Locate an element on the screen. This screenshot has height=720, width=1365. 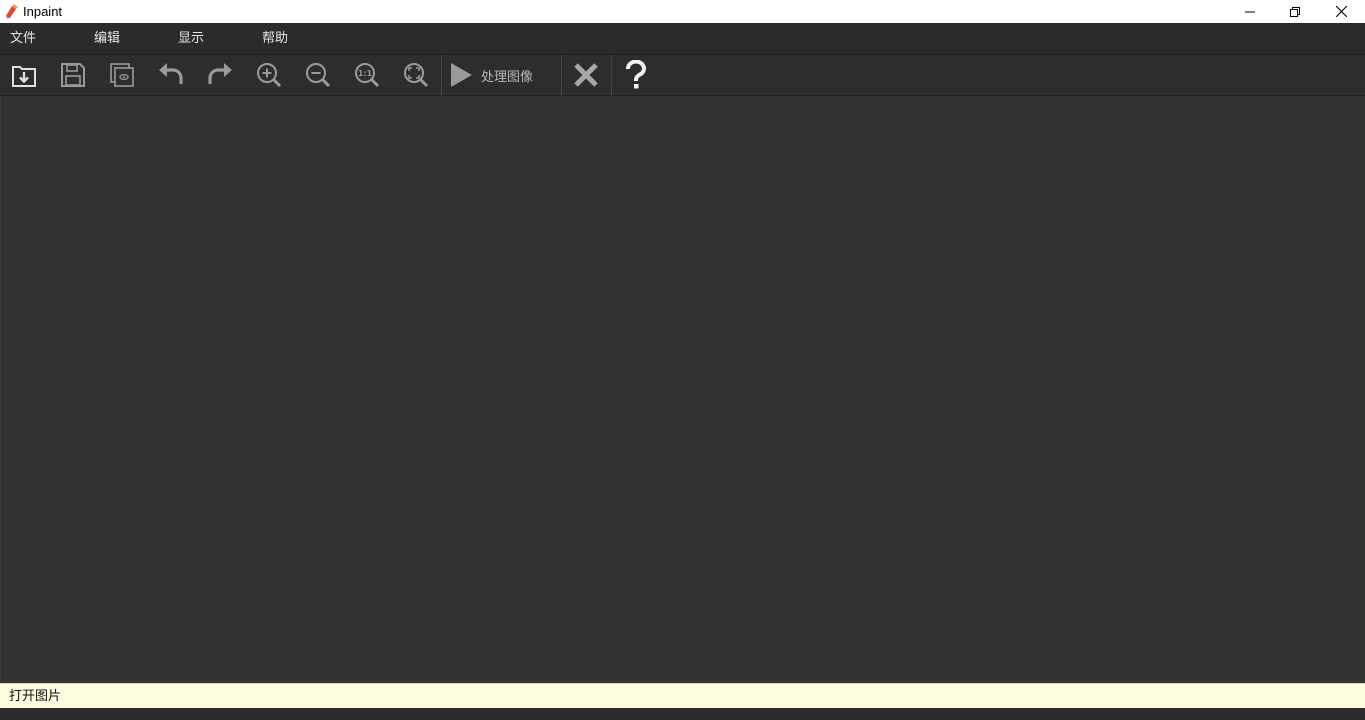
app-logo-icon is located at coordinates (11, 11).